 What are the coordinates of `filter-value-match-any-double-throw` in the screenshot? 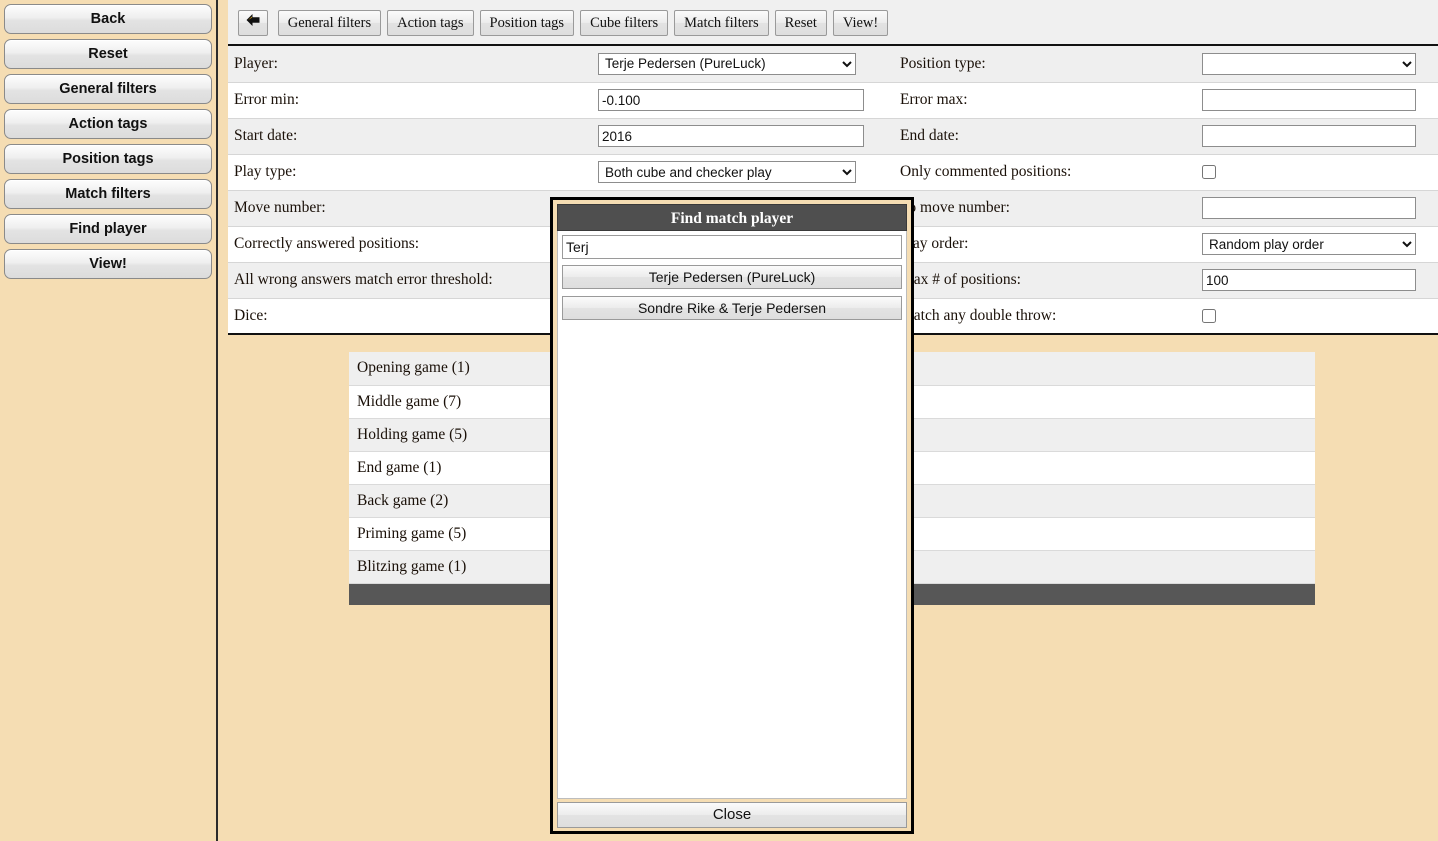 It's located at (1317, 316).